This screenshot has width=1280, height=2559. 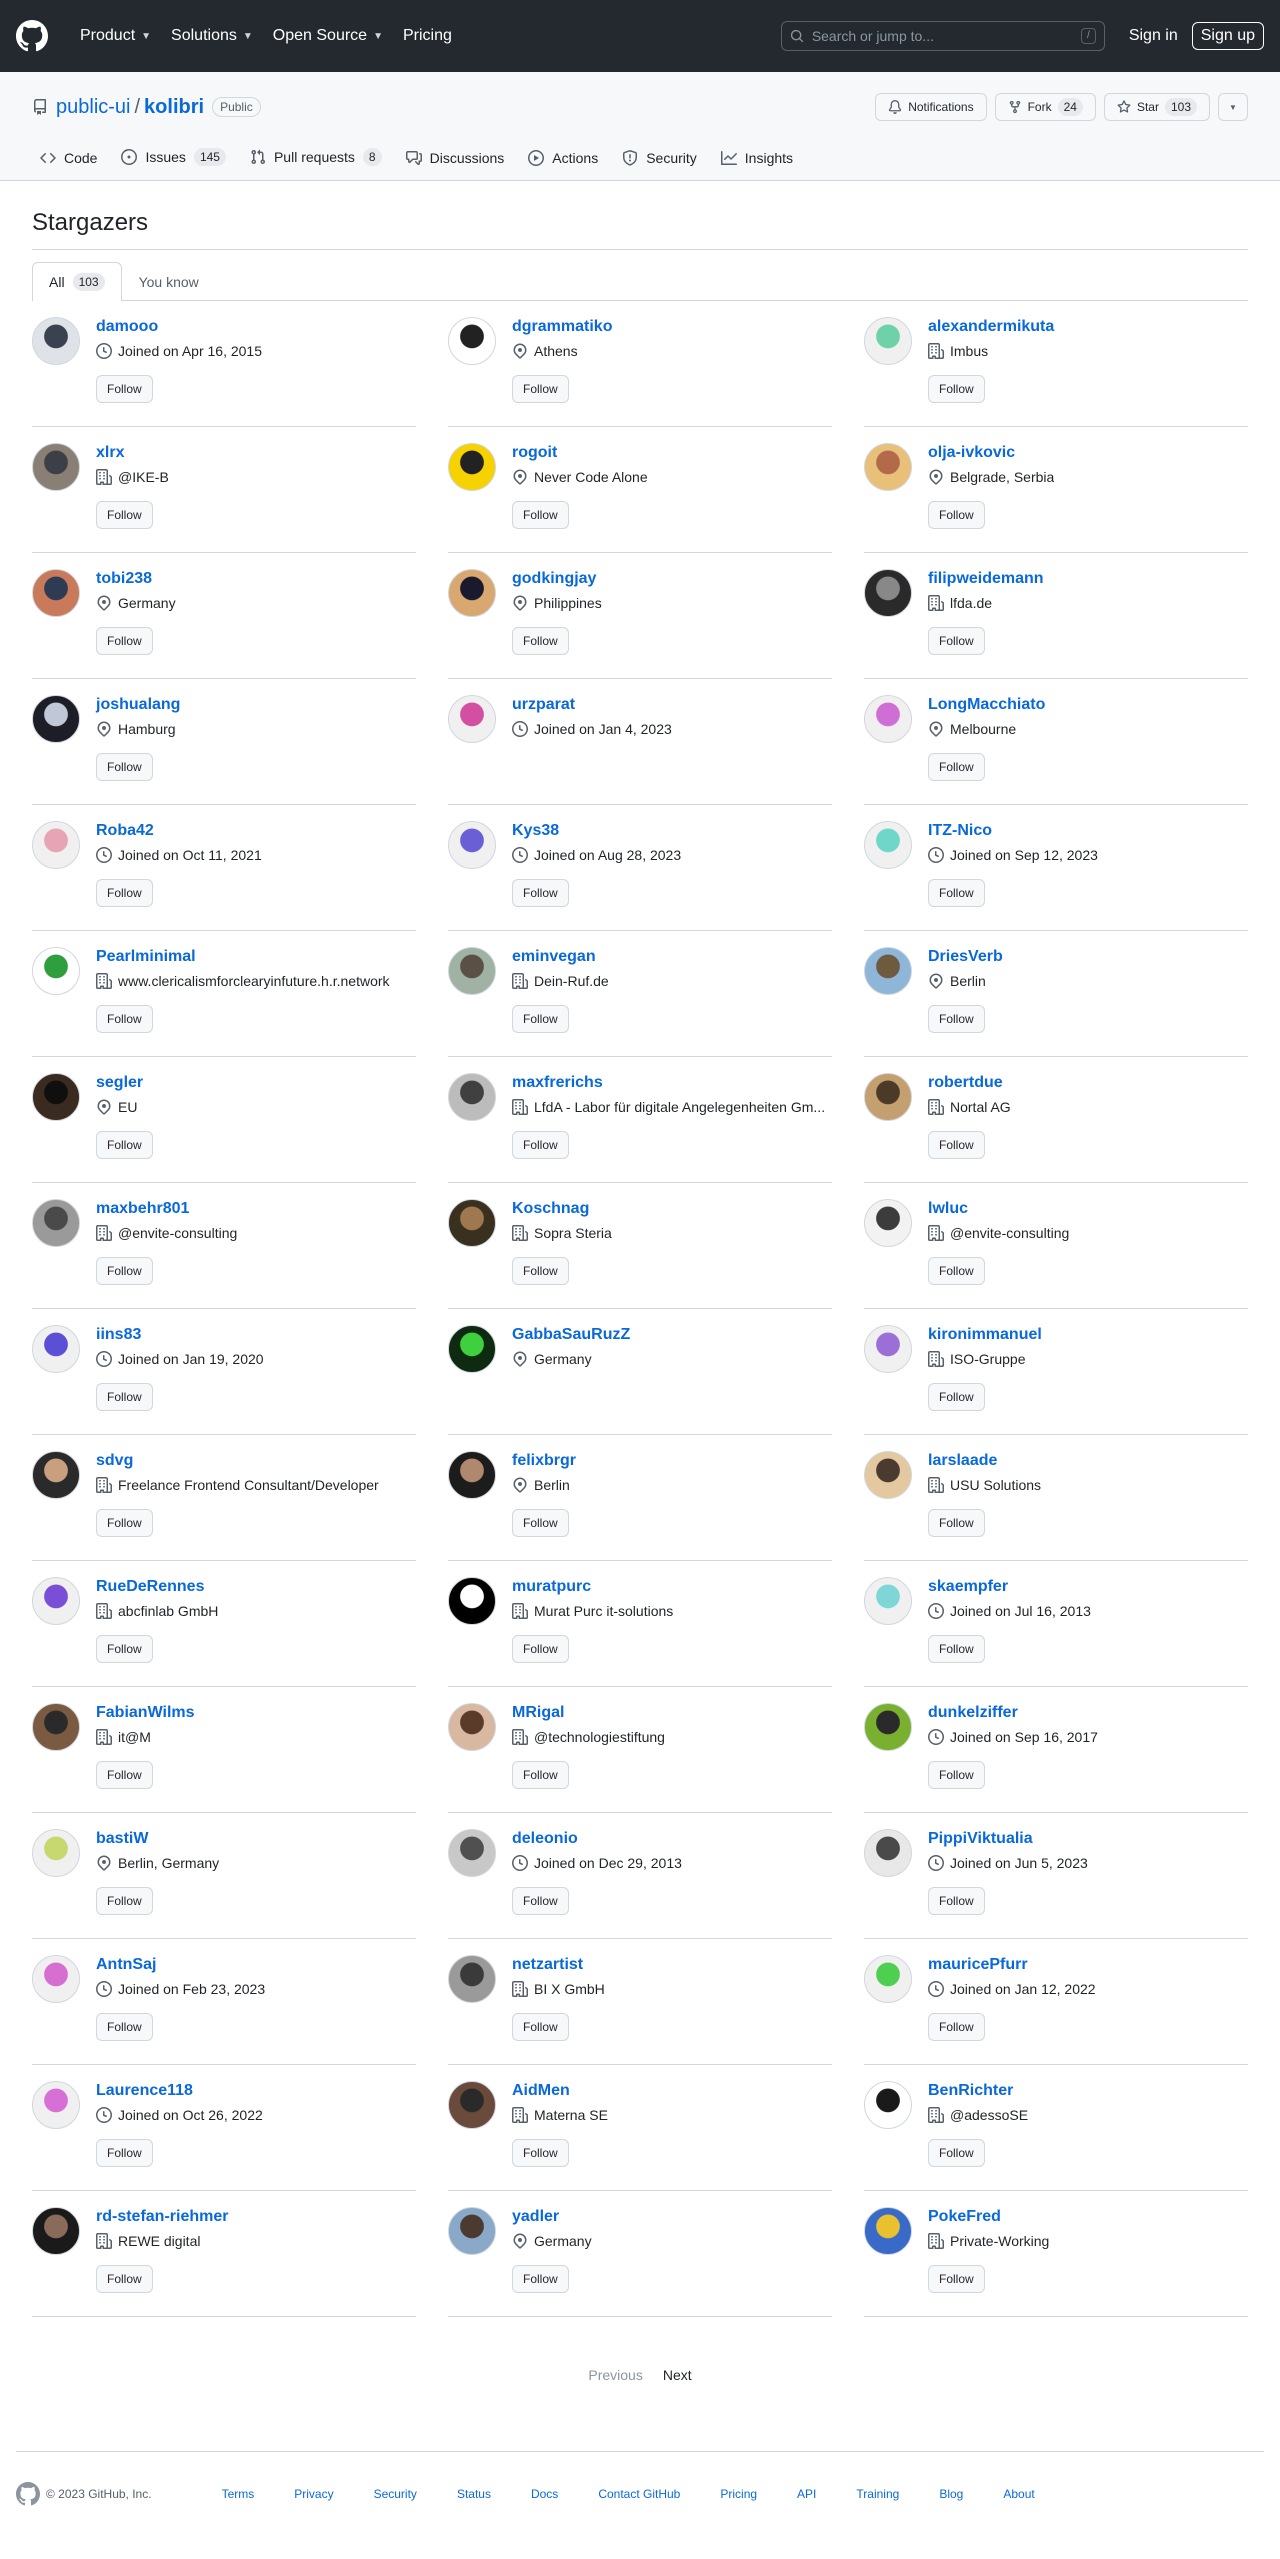 What do you see at coordinates (806, 2494) in the screenshot?
I see `footer-link-api: API` at bounding box center [806, 2494].